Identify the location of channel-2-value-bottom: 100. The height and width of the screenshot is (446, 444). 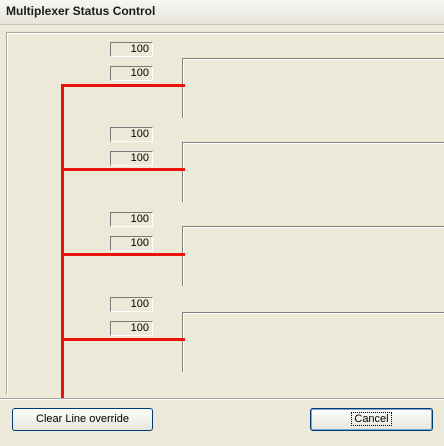
(131, 158).